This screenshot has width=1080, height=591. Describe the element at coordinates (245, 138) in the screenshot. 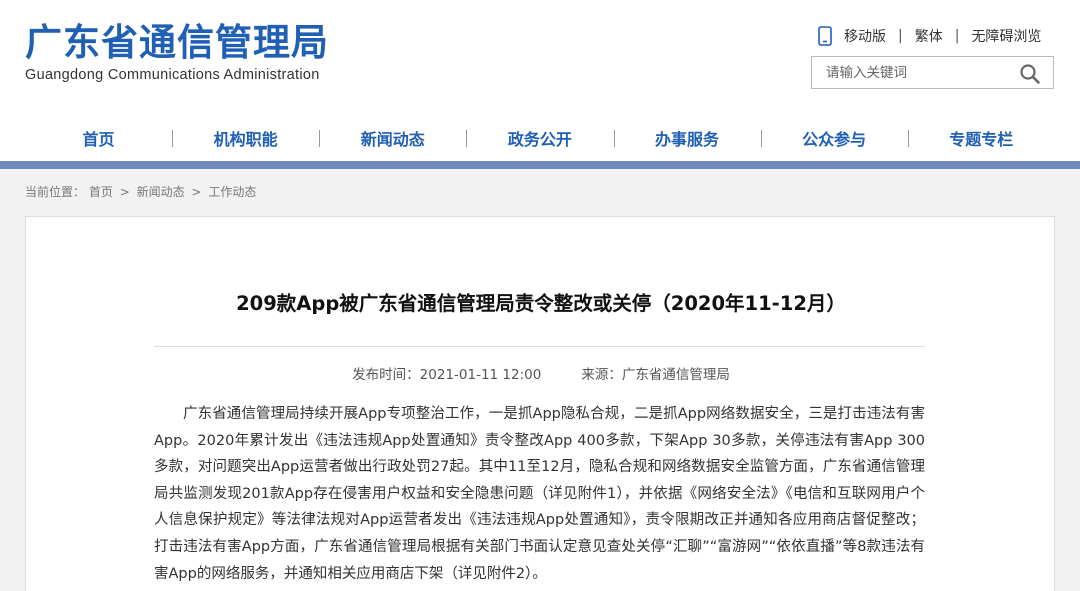

I see `nav-item-functions: 机构职能` at that location.